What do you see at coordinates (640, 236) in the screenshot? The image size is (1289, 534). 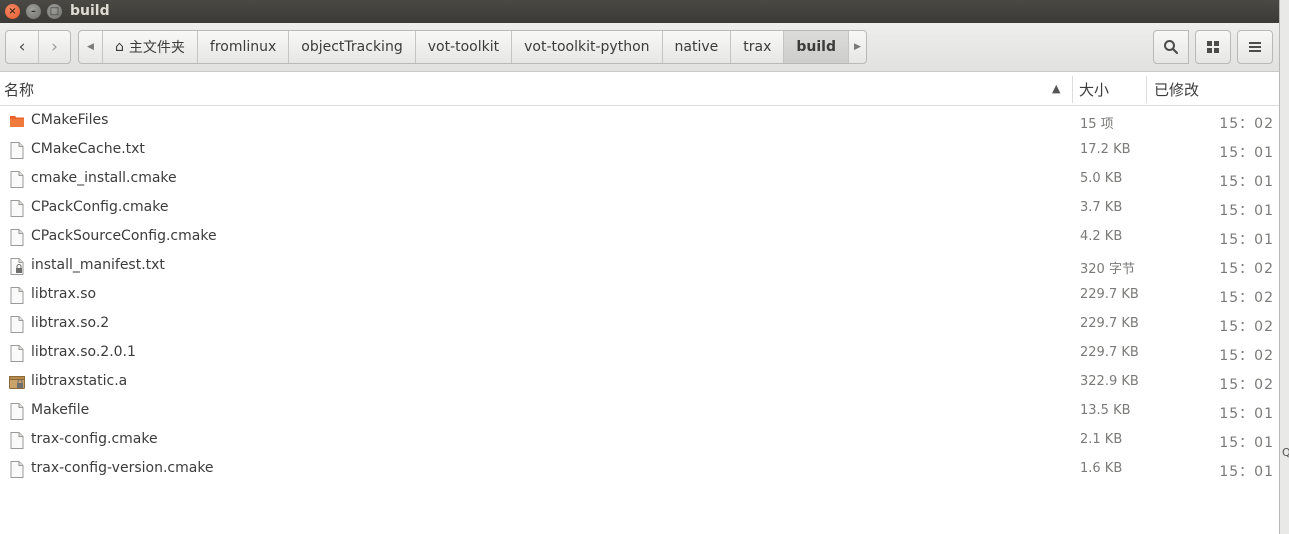 I see `list-item: CPackSourceConfig.cmake 4.2 KB 15：01` at bounding box center [640, 236].